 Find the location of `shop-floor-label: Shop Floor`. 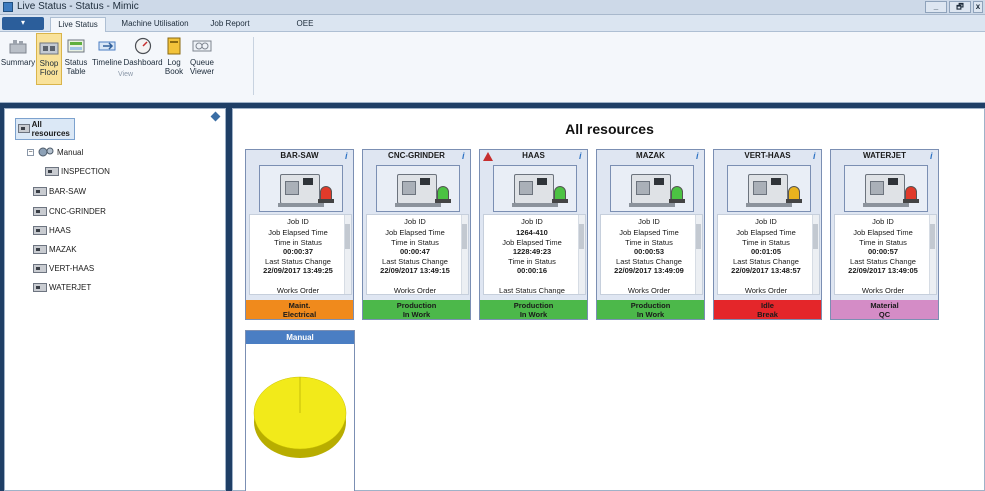

shop-floor-label: Shop Floor is located at coordinates (49, 68).